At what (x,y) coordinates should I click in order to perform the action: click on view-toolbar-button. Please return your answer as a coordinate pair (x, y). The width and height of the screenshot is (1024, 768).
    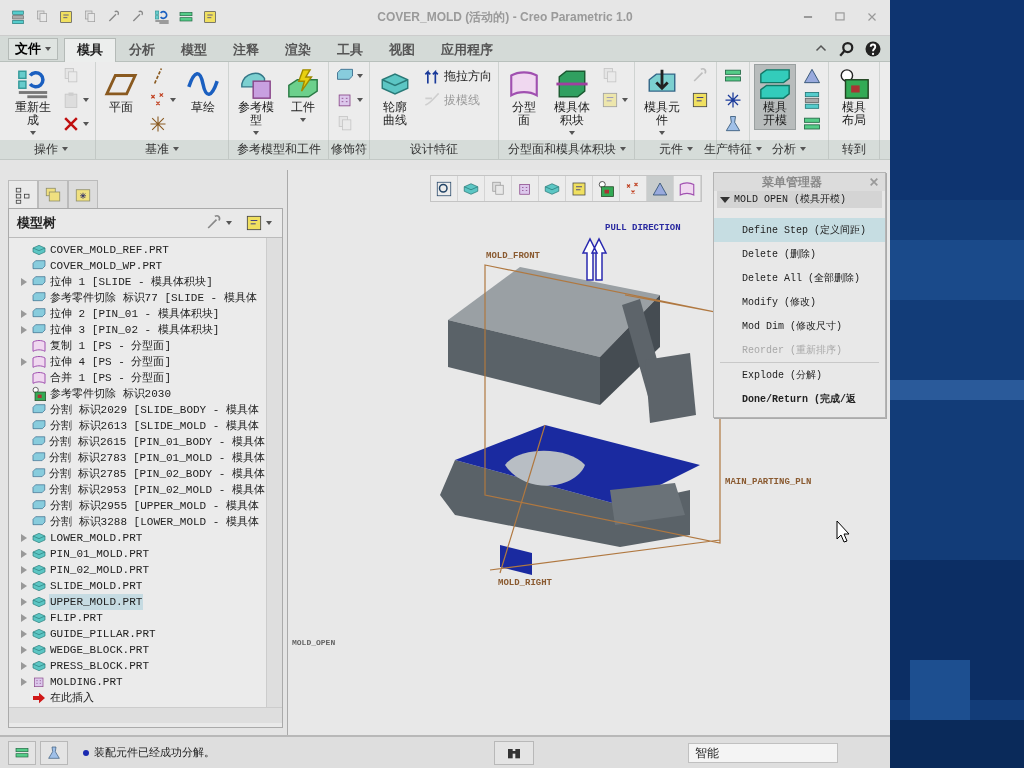
    Looking at the image, I should click on (660, 189).